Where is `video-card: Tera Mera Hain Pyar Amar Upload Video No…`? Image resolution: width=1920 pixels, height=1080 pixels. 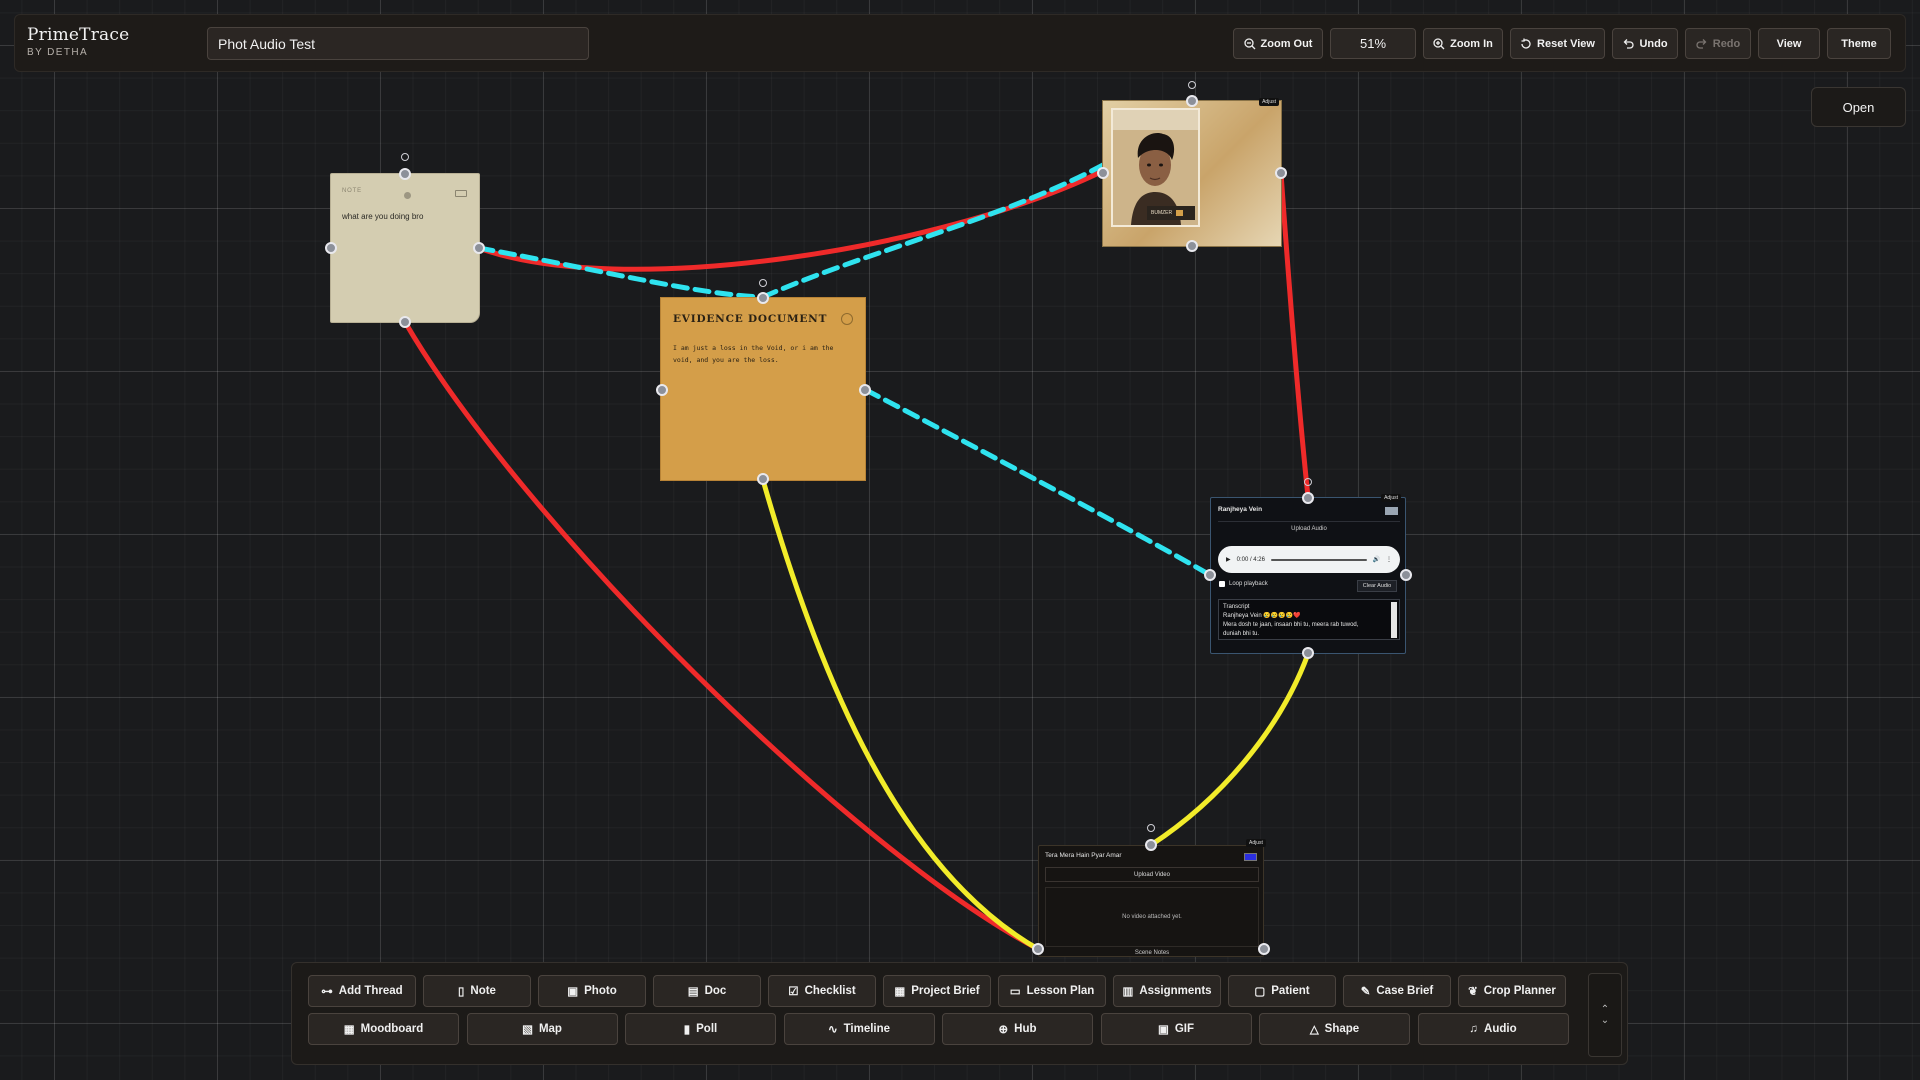 video-card: Tera Mera Hain Pyar Amar Upload Video No… is located at coordinates (1151, 901).